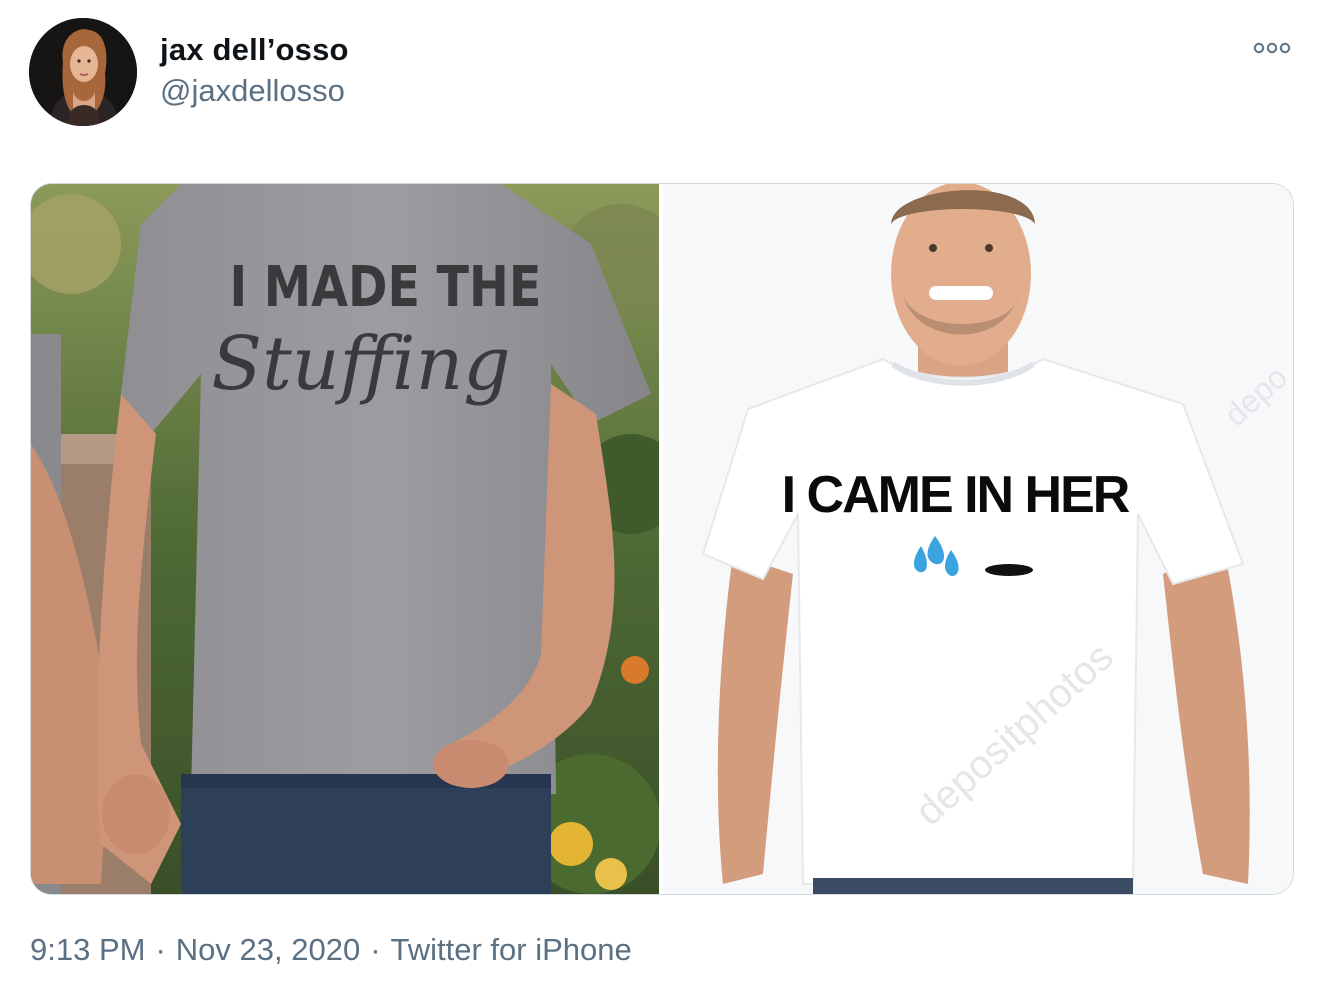  Describe the element at coordinates (386, 287) in the screenshot. I see `shirt-text-line1: I MADE THE` at that location.